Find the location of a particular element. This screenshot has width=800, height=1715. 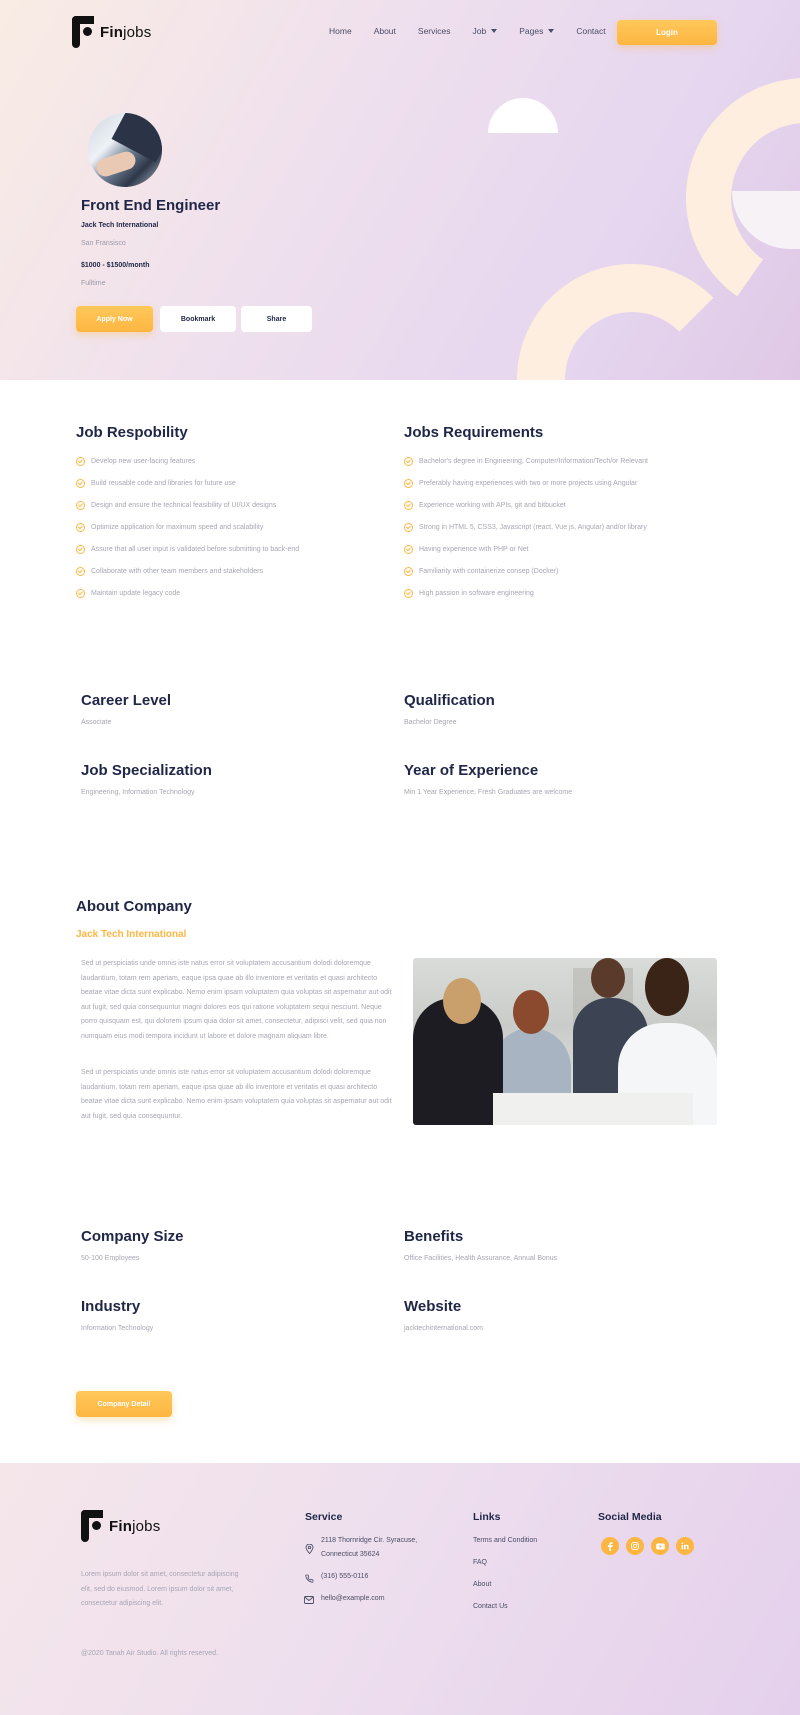

phone-number: (316) 555-0116 is located at coordinates (344, 1576).